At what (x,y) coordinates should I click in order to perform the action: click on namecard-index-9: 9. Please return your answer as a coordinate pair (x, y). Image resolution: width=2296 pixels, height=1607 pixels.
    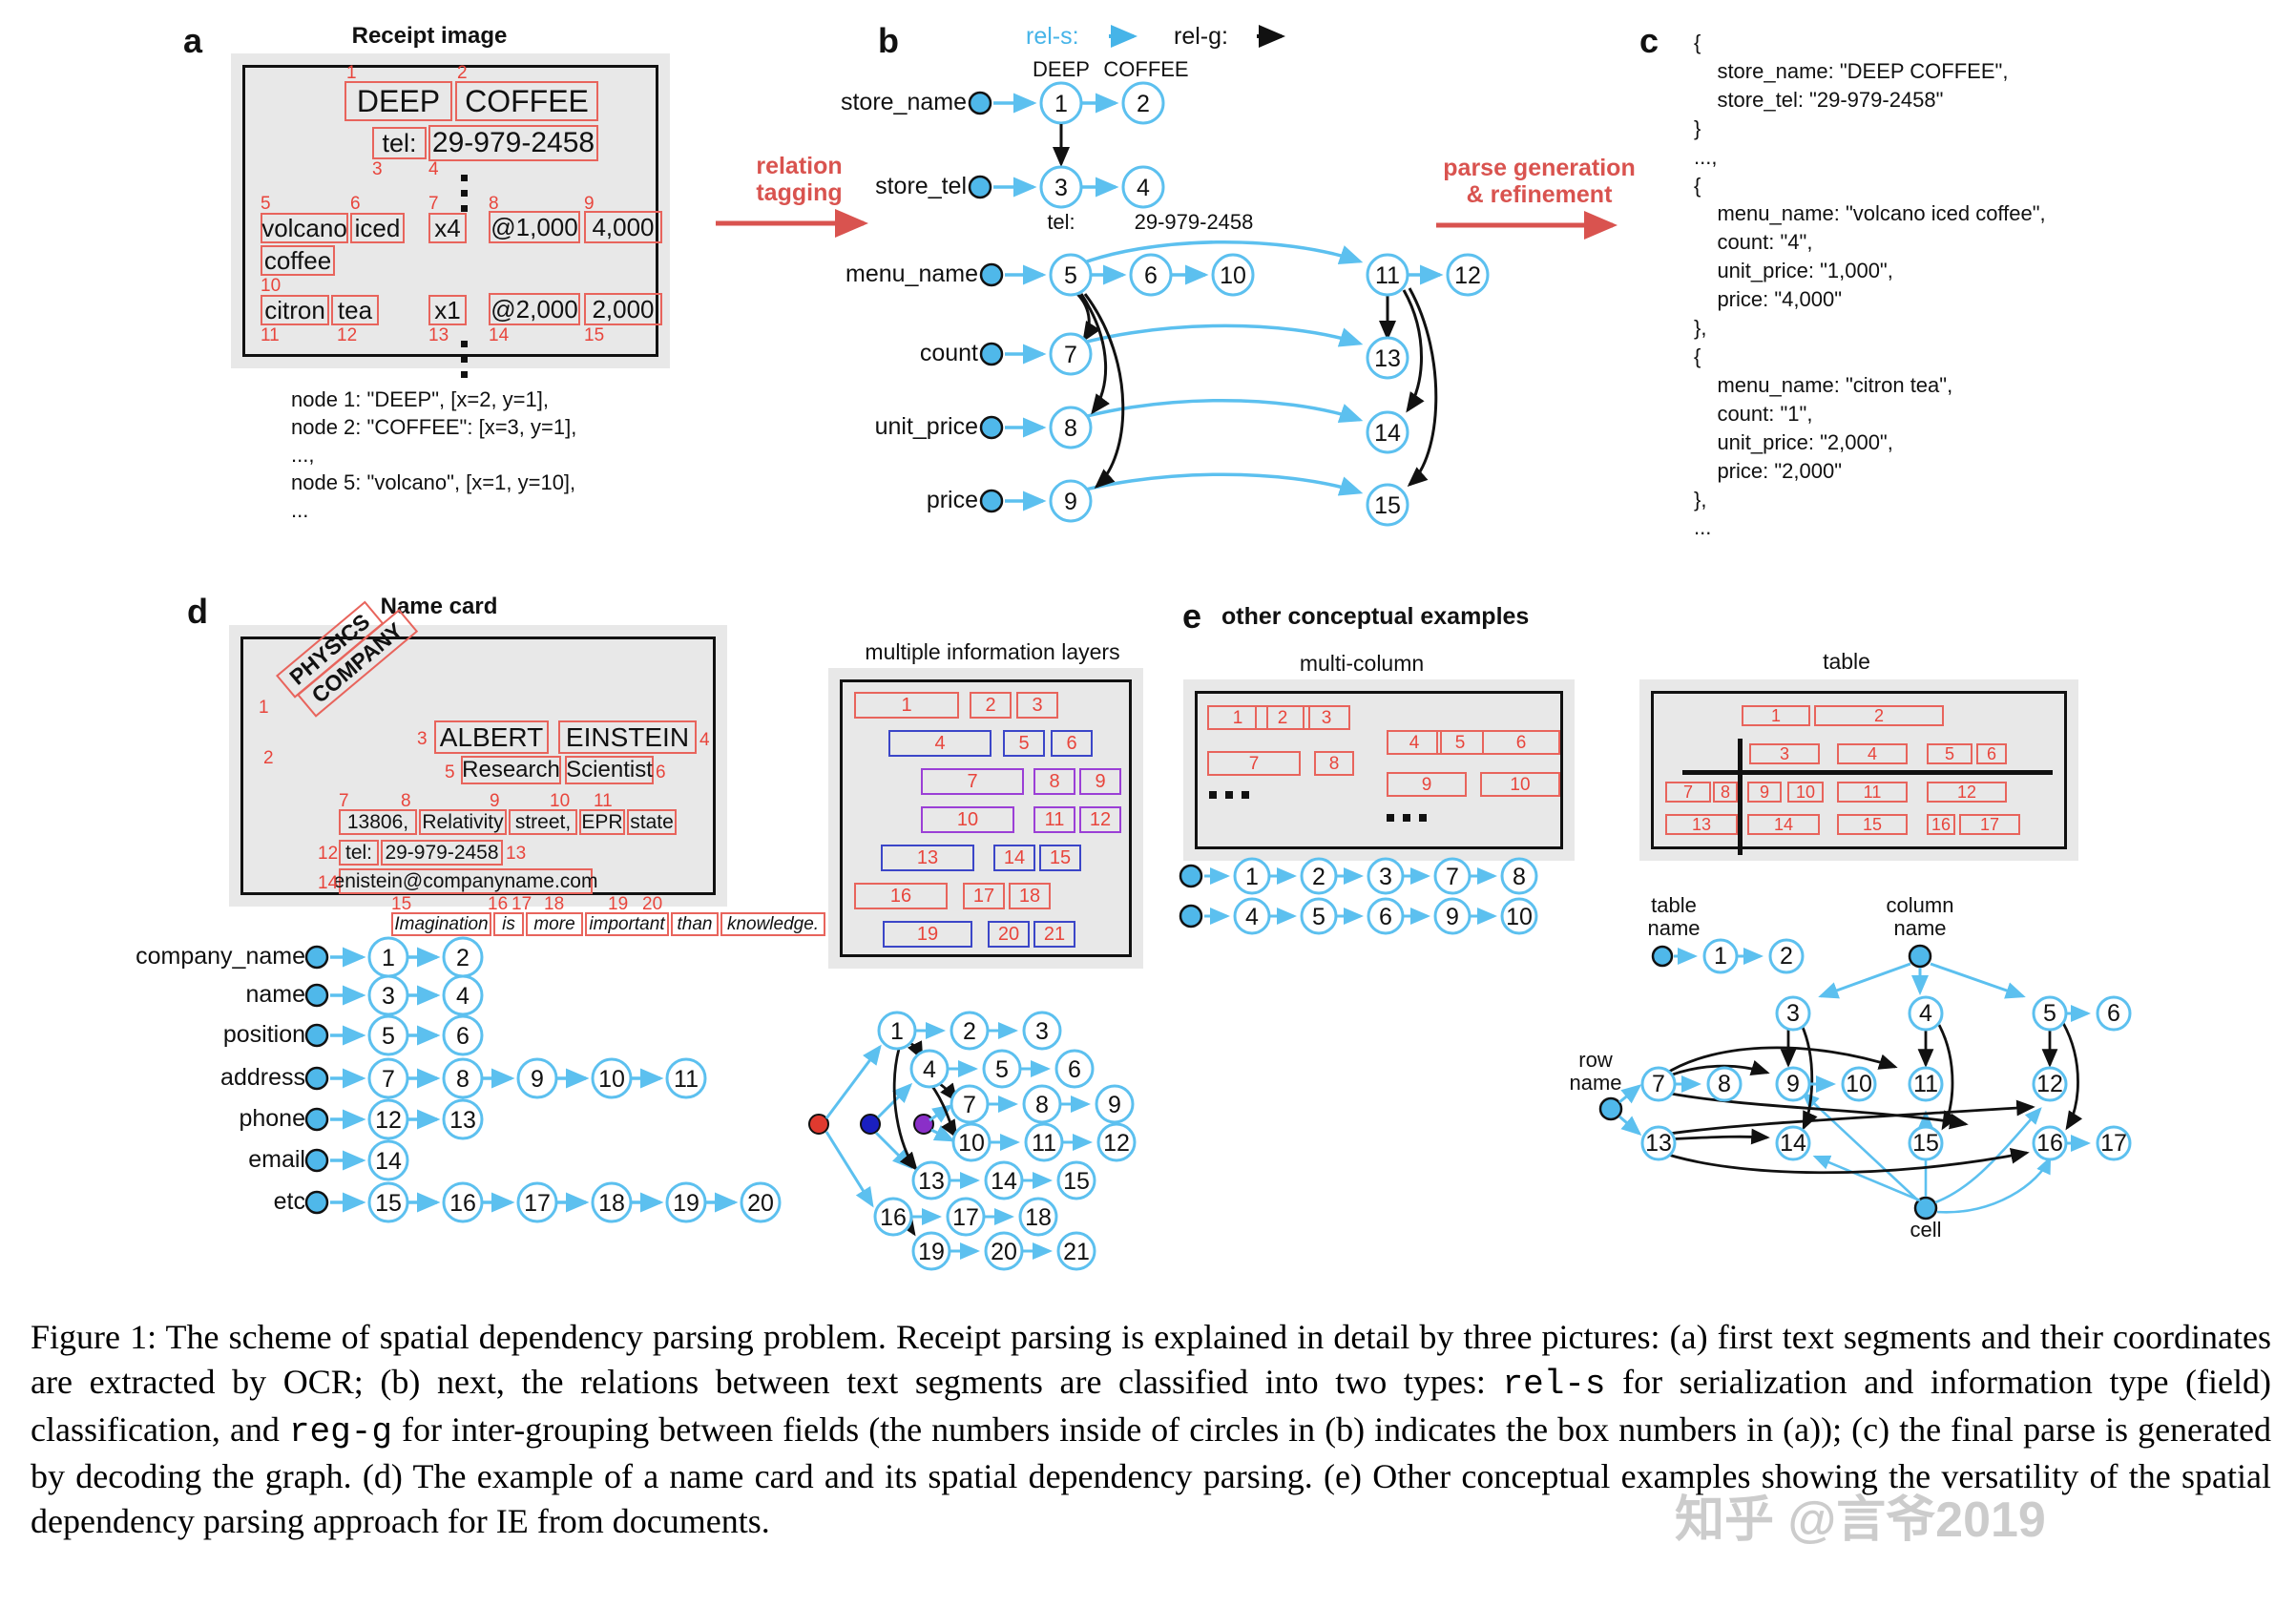
    Looking at the image, I should click on (495, 801).